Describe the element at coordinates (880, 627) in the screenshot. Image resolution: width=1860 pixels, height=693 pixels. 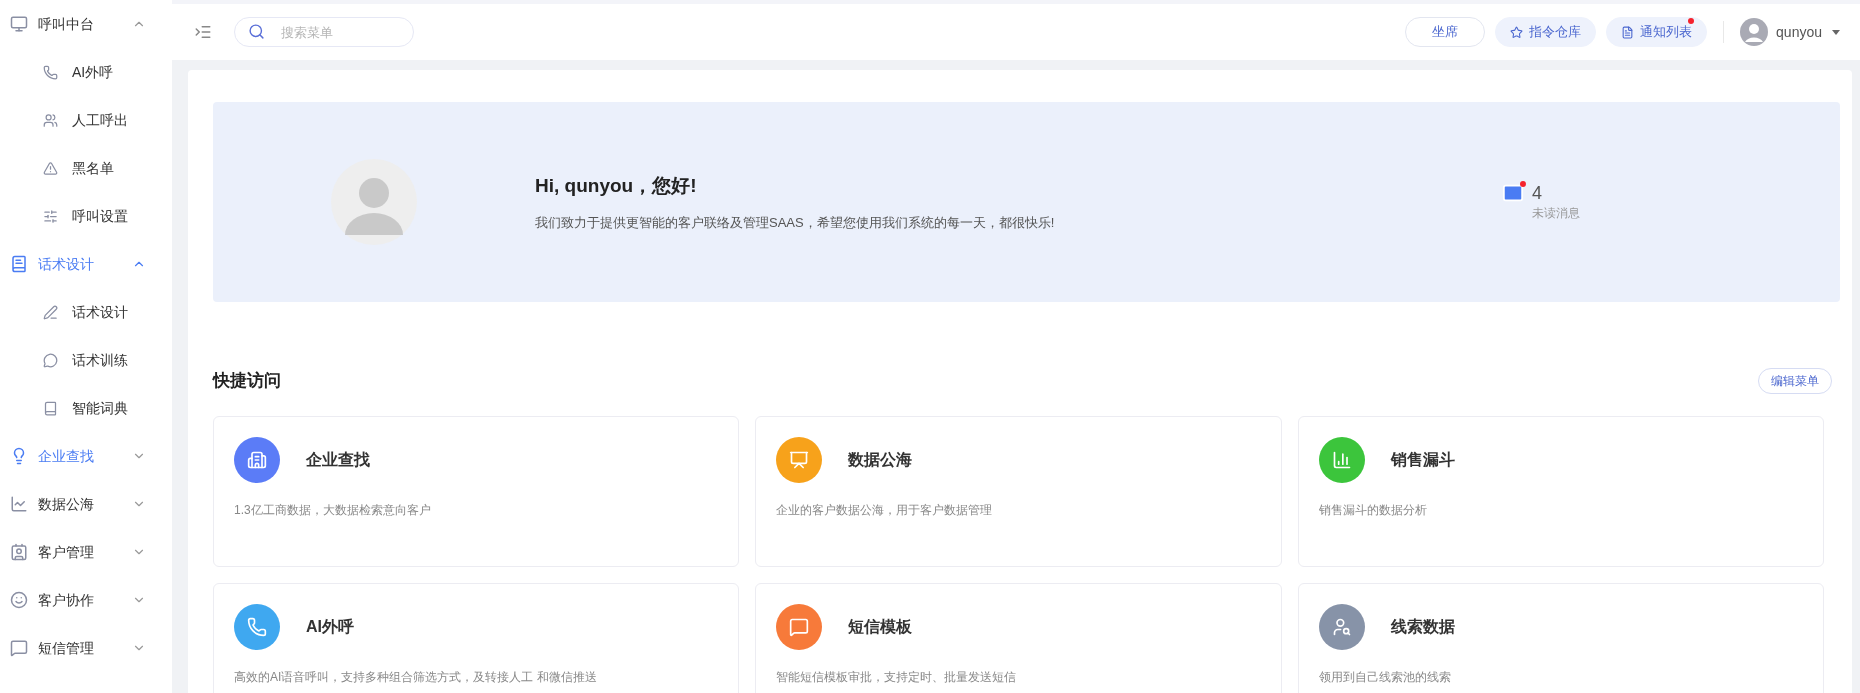
I see `card-title: 短信模板` at that location.